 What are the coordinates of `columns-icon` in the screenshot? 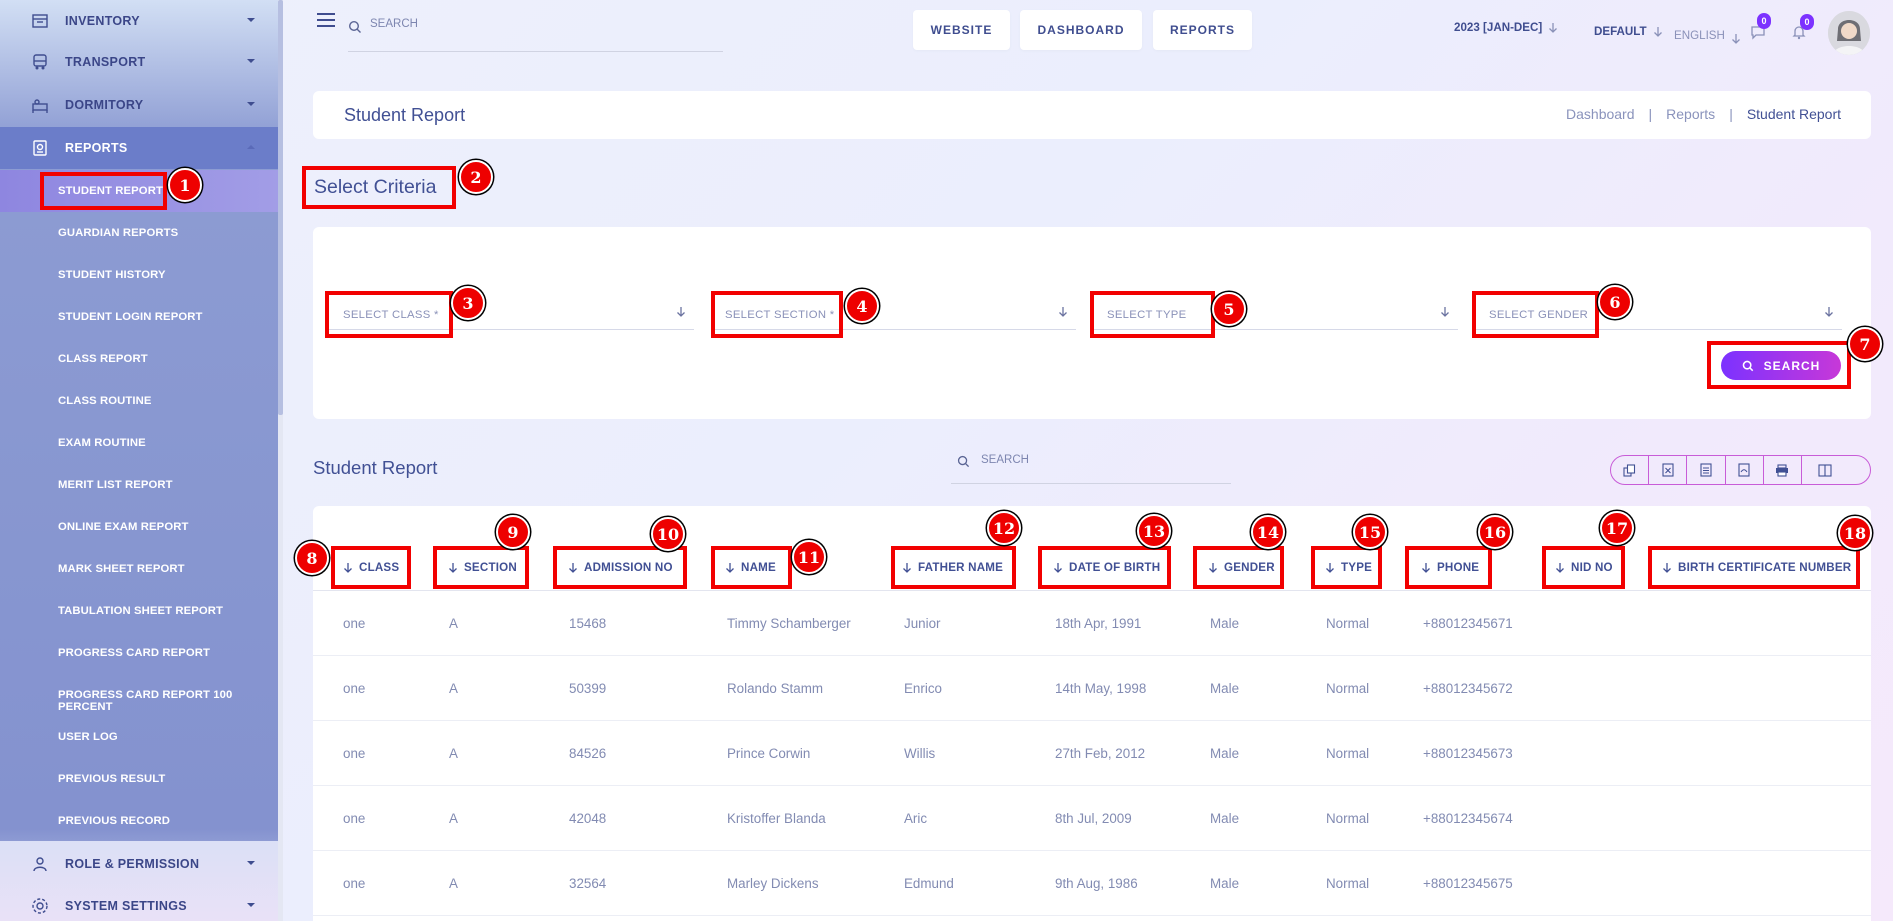 It's located at (1825, 470).